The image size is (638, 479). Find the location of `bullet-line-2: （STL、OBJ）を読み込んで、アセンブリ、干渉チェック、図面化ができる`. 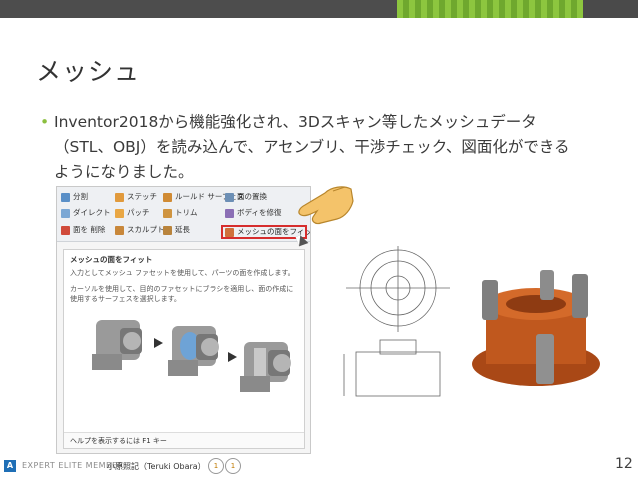

bullet-line-2: （STL、OBJ）を読み込んで、アセンブリ、干渉チェック、図面化ができる is located at coordinates (312, 147).